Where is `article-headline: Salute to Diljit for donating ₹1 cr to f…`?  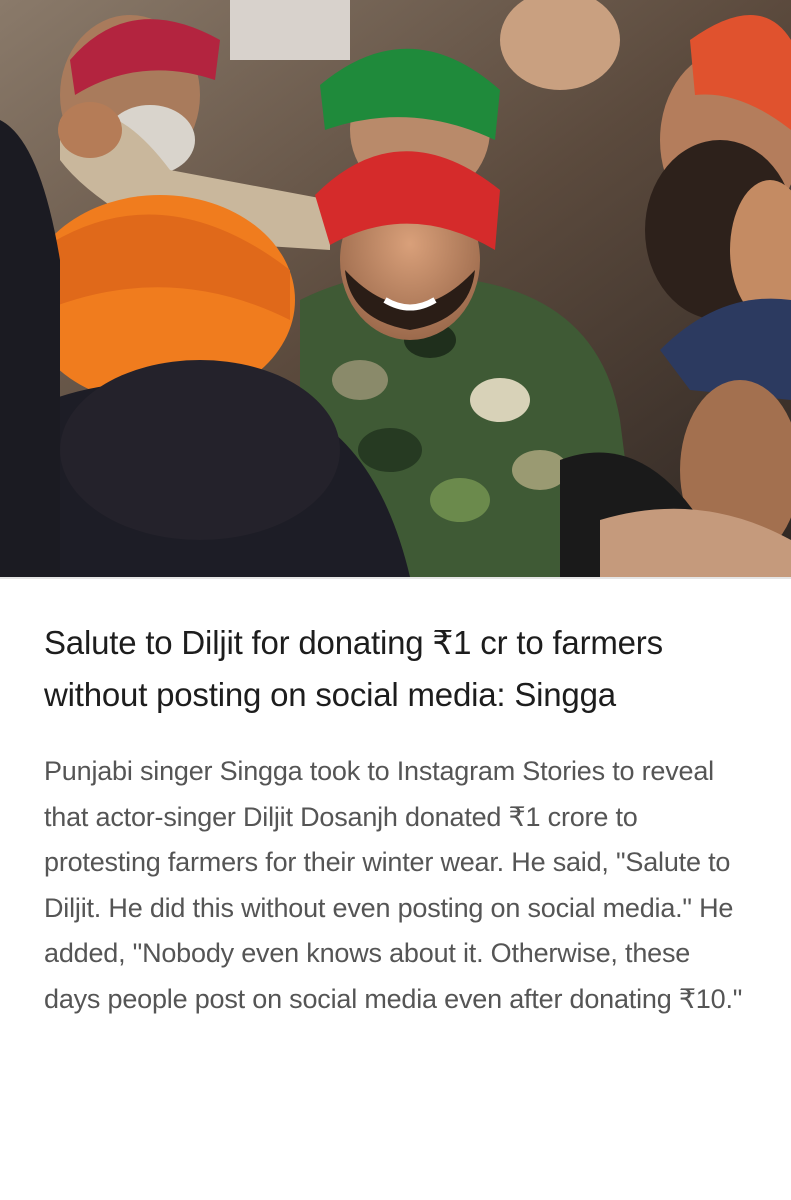
article-headline: Salute to Diljit for donating ₹1 cr to f… is located at coordinates (395, 669).